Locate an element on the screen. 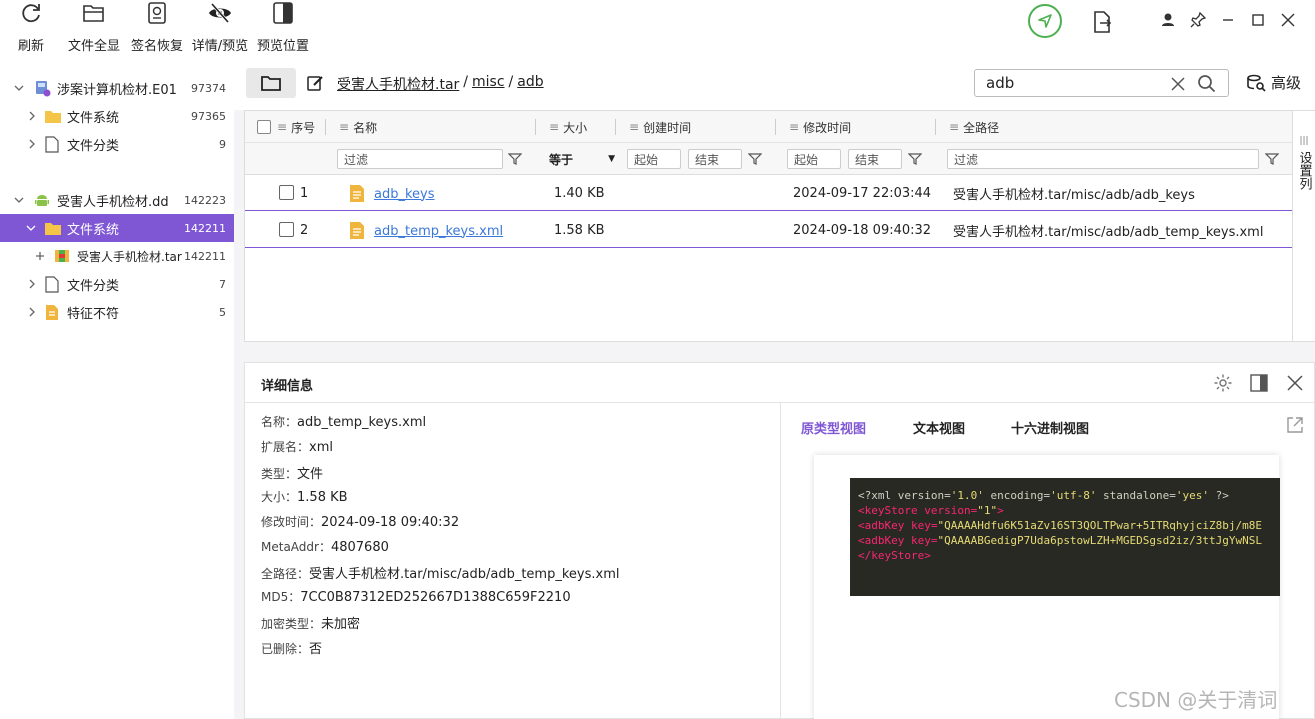 The width and height of the screenshot is (1315, 719). row-index: 2 is located at coordinates (304, 230).